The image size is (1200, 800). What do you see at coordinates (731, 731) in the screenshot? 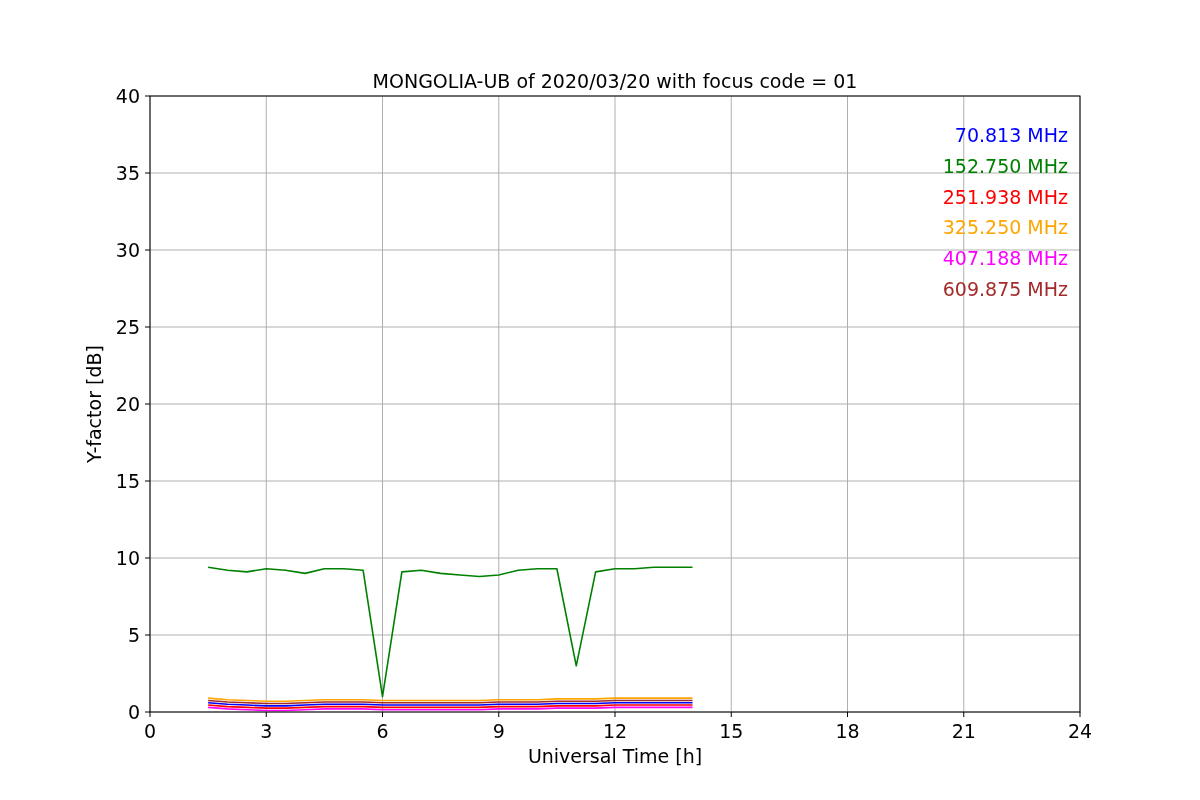
I see `x-tick-label: 15` at bounding box center [731, 731].